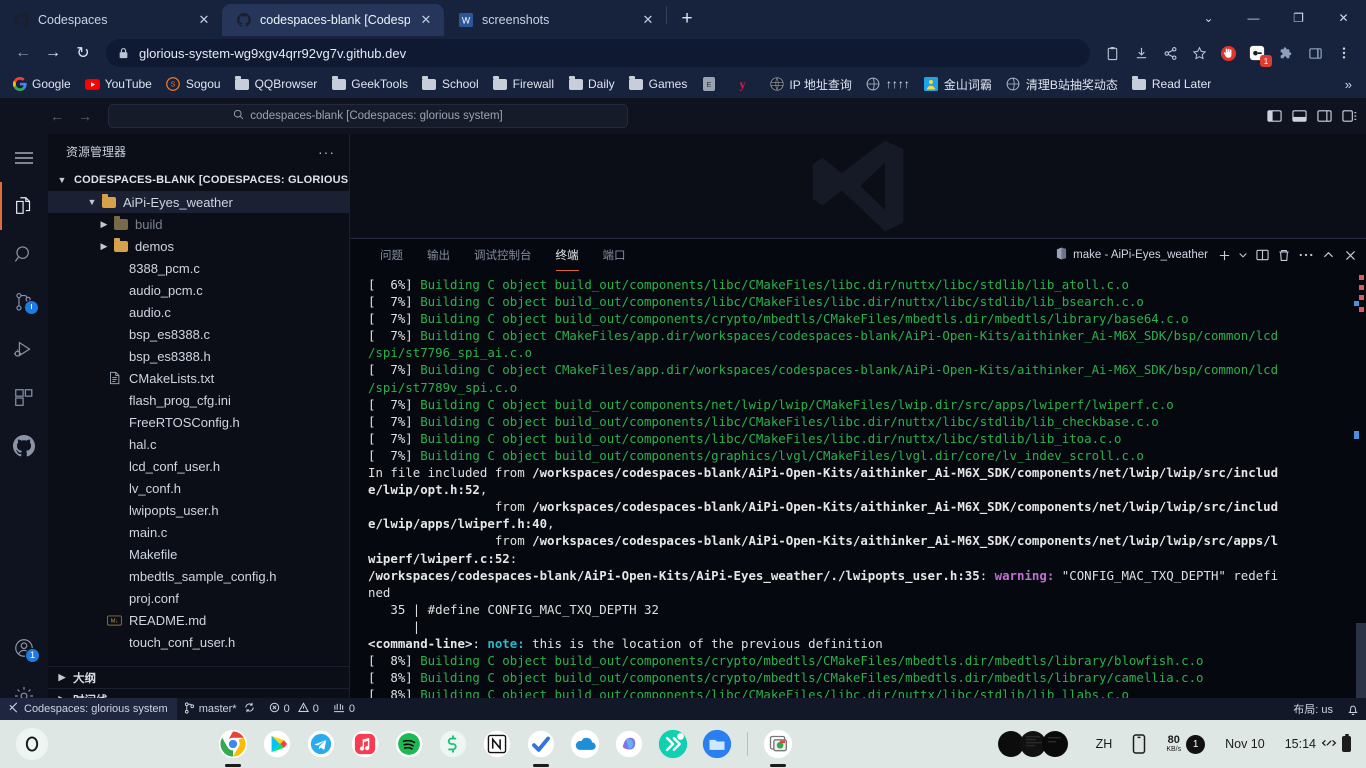 The width and height of the screenshot is (1366, 768). Describe the element at coordinates (276, 84) in the screenshot. I see `bookmark-qqbrowser: QQBrowser` at that location.